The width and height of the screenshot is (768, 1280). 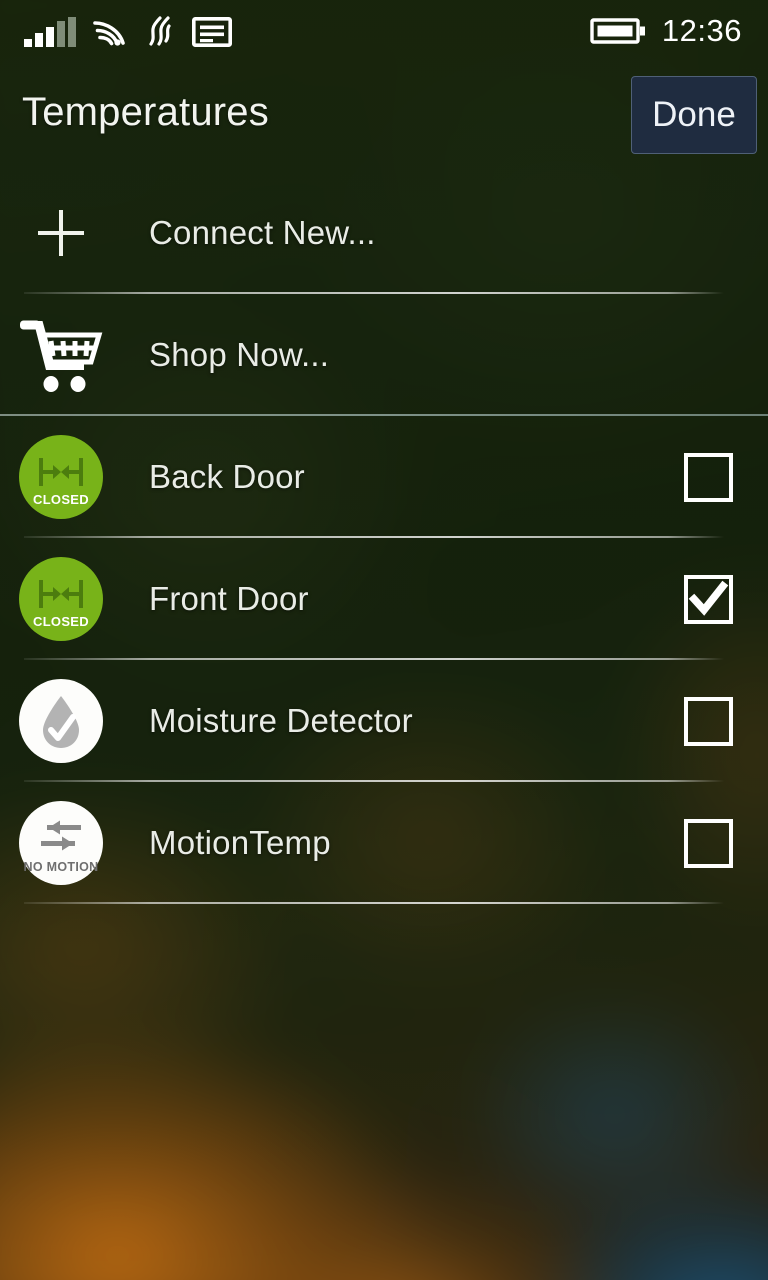 What do you see at coordinates (145, 112) in the screenshot?
I see `page-title: Temperatures` at bounding box center [145, 112].